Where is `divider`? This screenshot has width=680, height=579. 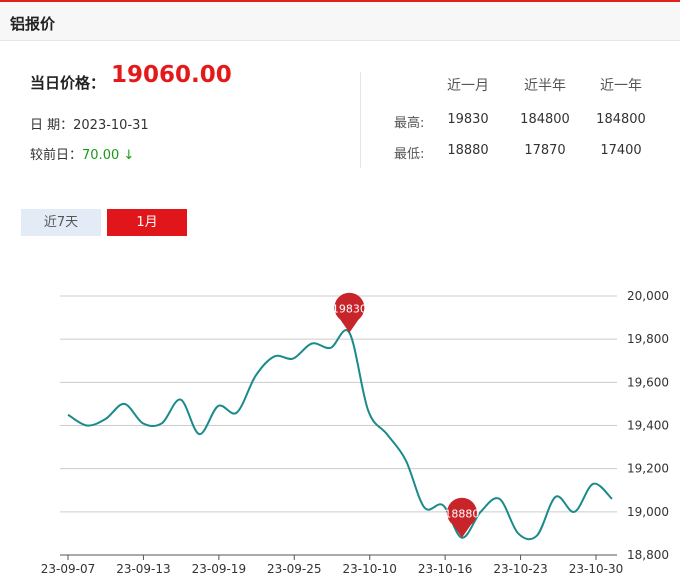
divider is located at coordinates (360, 120).